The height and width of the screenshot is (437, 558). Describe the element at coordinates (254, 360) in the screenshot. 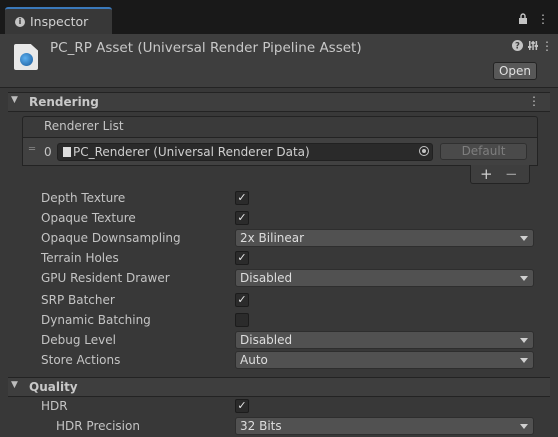

I see `dropdown-value: Auto` at that location.